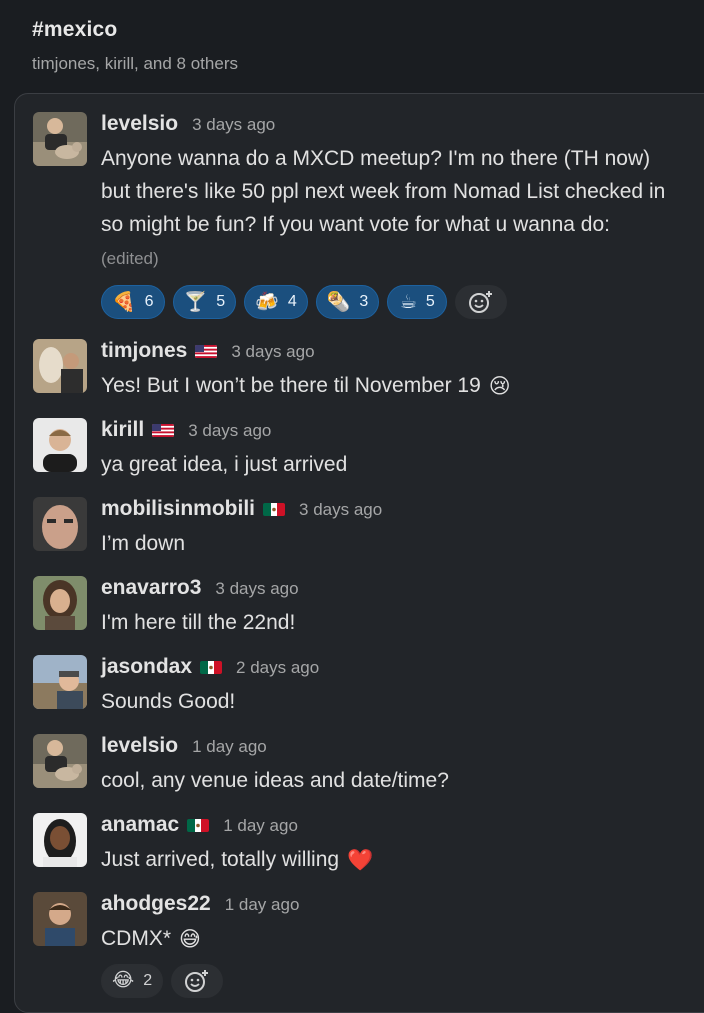  Describe the element at coordinates (386, 302) in the screenshot. I see `reactions-bar: 🍕 6 🍸 5 🍻 4 🌯 3 ☕ 5` at that location.